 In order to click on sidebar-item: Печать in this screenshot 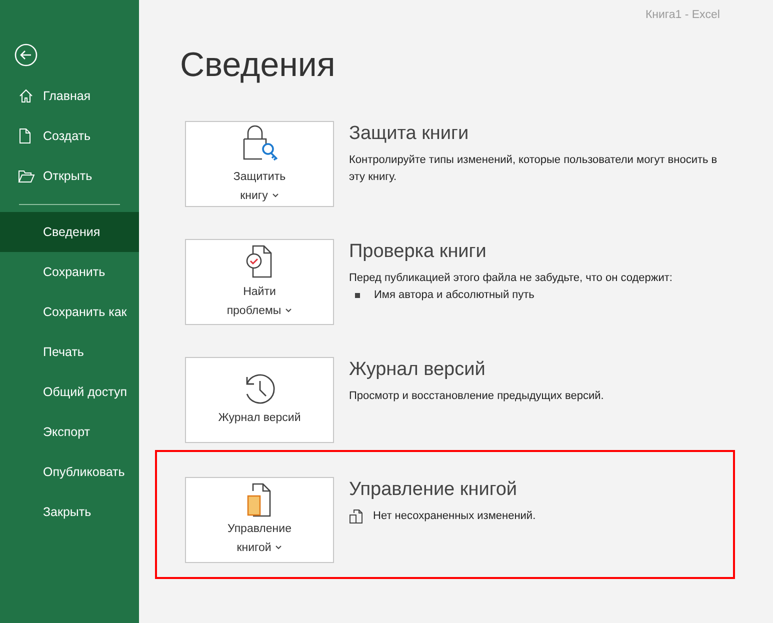, I will do `click(69, 352)`.